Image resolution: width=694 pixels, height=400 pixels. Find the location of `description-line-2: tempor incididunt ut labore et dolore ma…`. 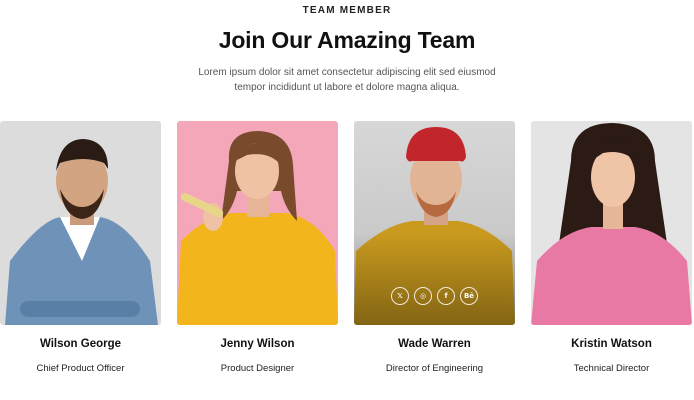

description-line-2: tempor incididunt ut labore et dolore ma… is located at coordinates (347, 87).